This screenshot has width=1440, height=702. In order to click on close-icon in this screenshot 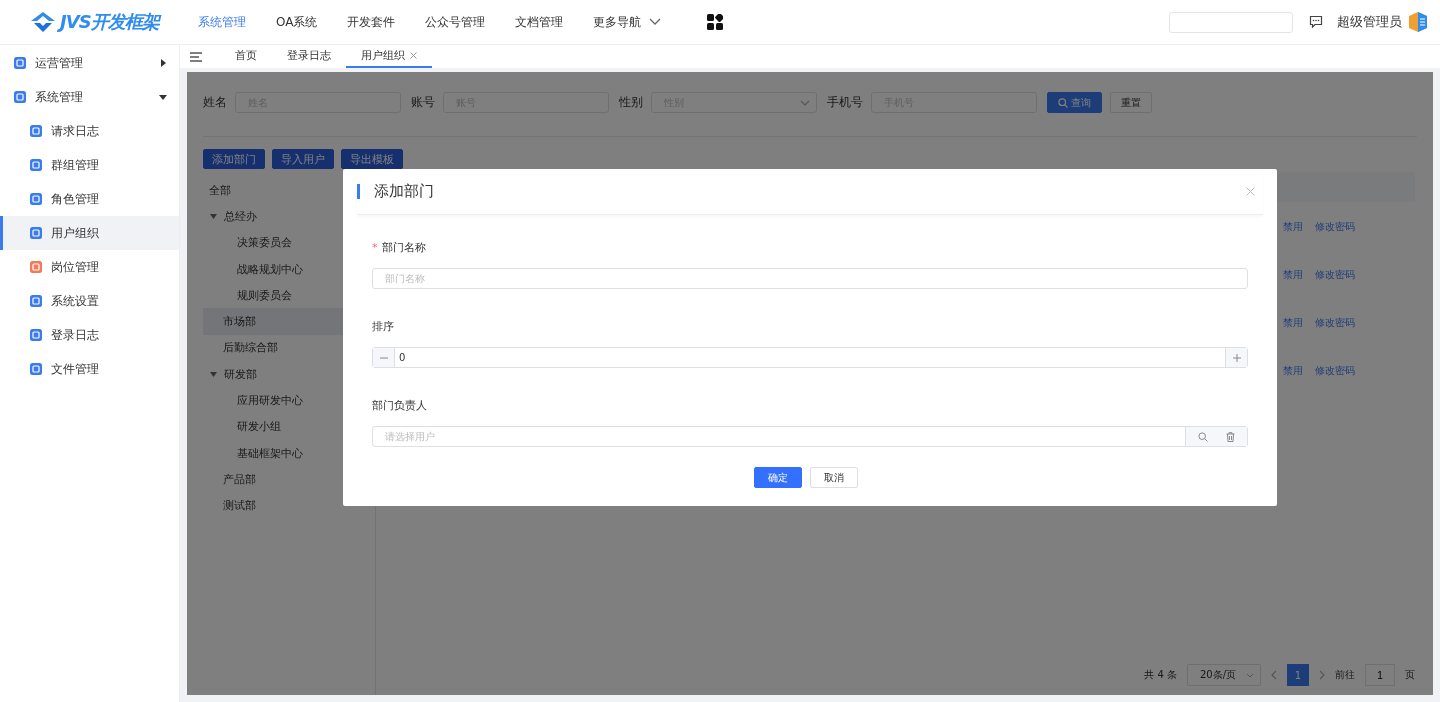, I will do `click(1250, 191)`.